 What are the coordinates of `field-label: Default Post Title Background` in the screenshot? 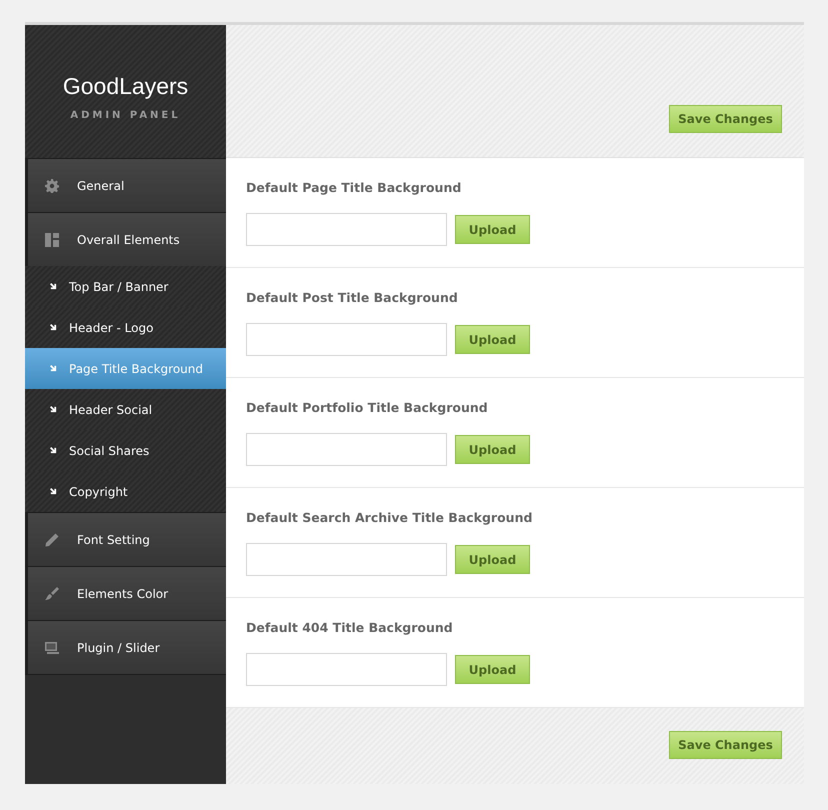 It's located at (352, 297).